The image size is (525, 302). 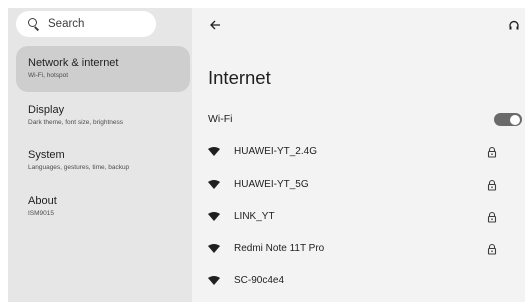 What do you see at coordinates (254, 216) in the screenshot?
I see `network-name: LINK_YT` at bounding box center [254, 216].